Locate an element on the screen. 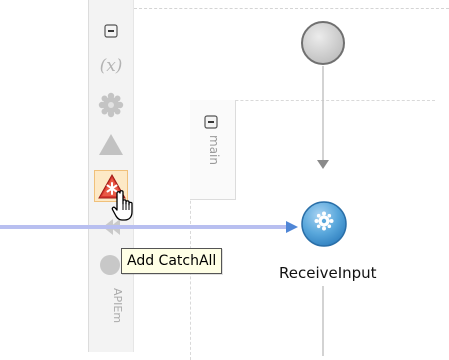  collapse-scope-button is located at coordinates (111, 31).